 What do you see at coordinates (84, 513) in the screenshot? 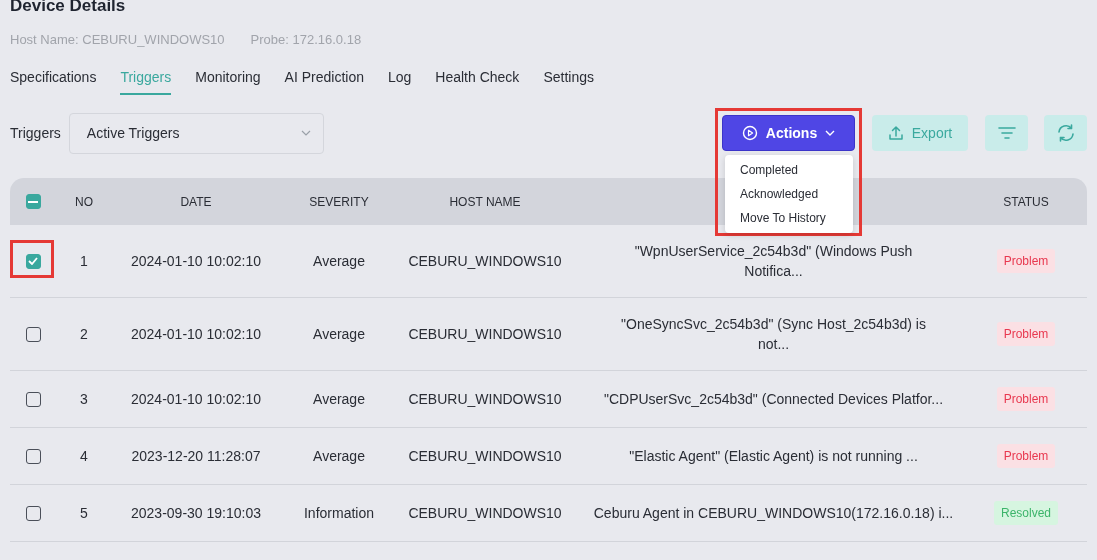
I see `row-number: 5` at bounding box center [84, 513].